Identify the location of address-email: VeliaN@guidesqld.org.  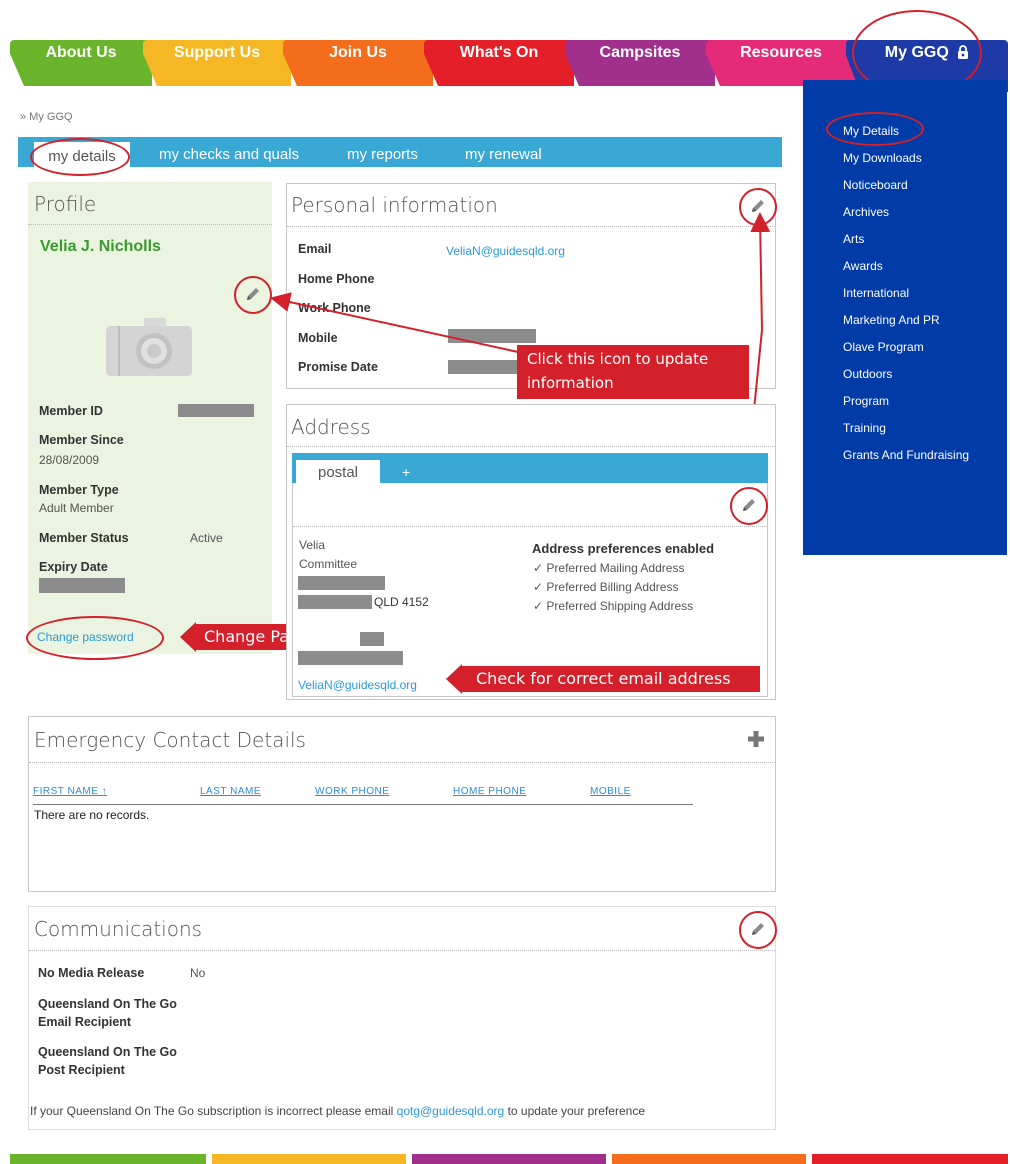
(357, 685).